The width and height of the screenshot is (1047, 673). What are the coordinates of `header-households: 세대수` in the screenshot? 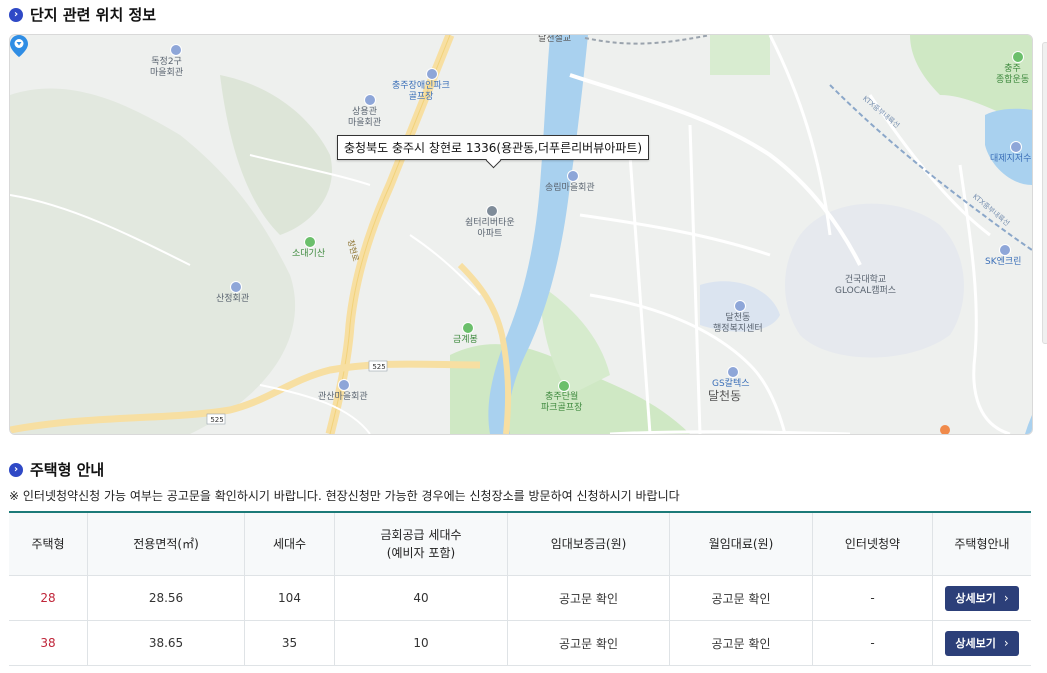 It's located at (289, 543).